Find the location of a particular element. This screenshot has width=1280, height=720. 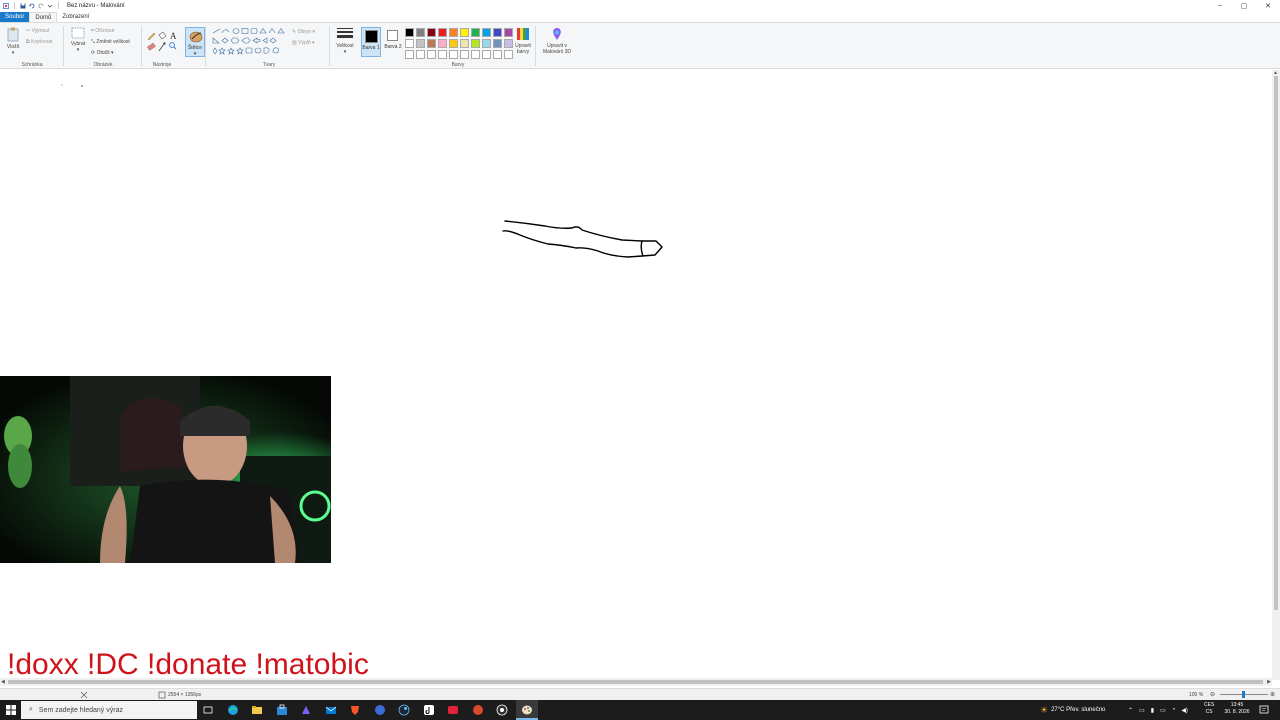

shapes-gallery is located at coordinates (250, 42).